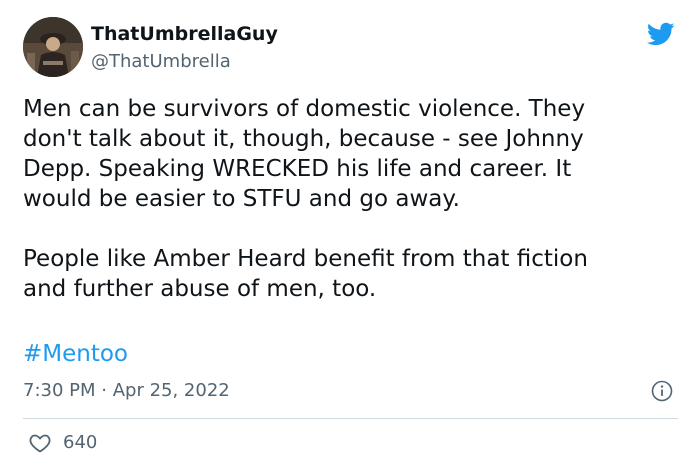 The width and height of the screenshot is (700, 471). What do you see at coordinates (161, 62) in the screenshot?
I see `author-handle: @ThatUmbrella` at bounding box center [161, 62].